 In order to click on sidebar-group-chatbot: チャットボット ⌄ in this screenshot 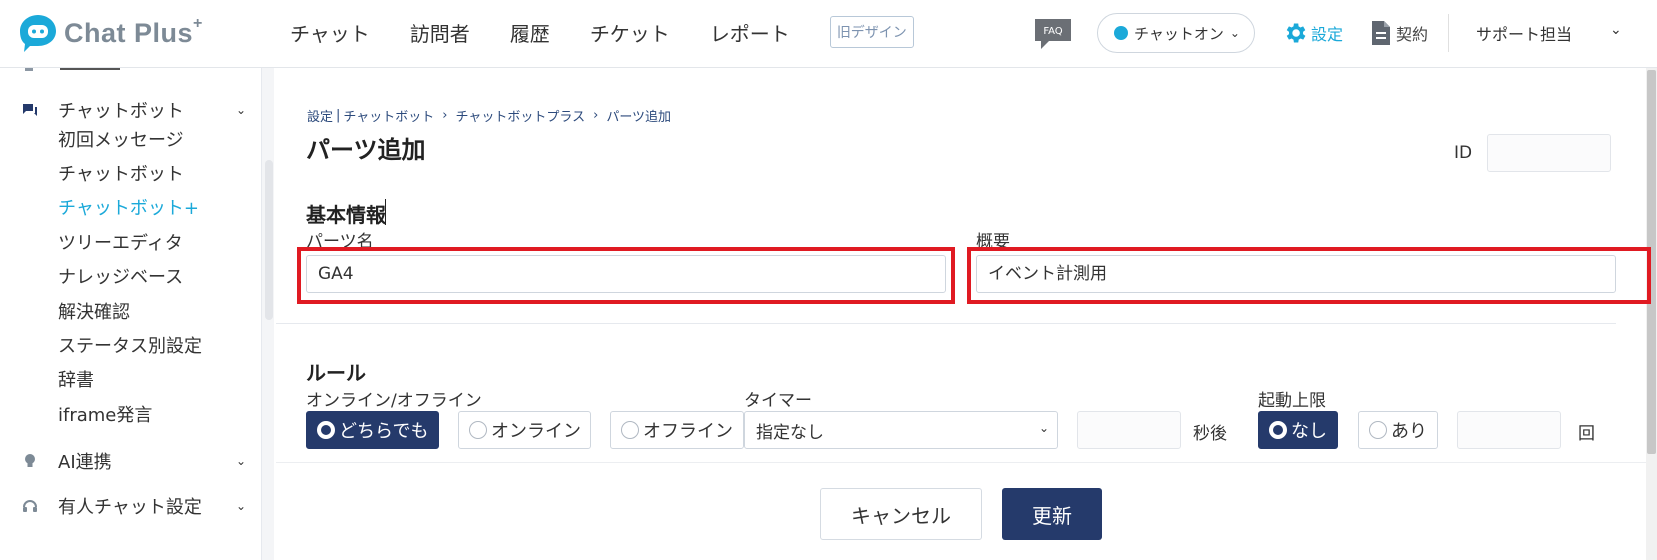, I will do `click(130, 110)`.